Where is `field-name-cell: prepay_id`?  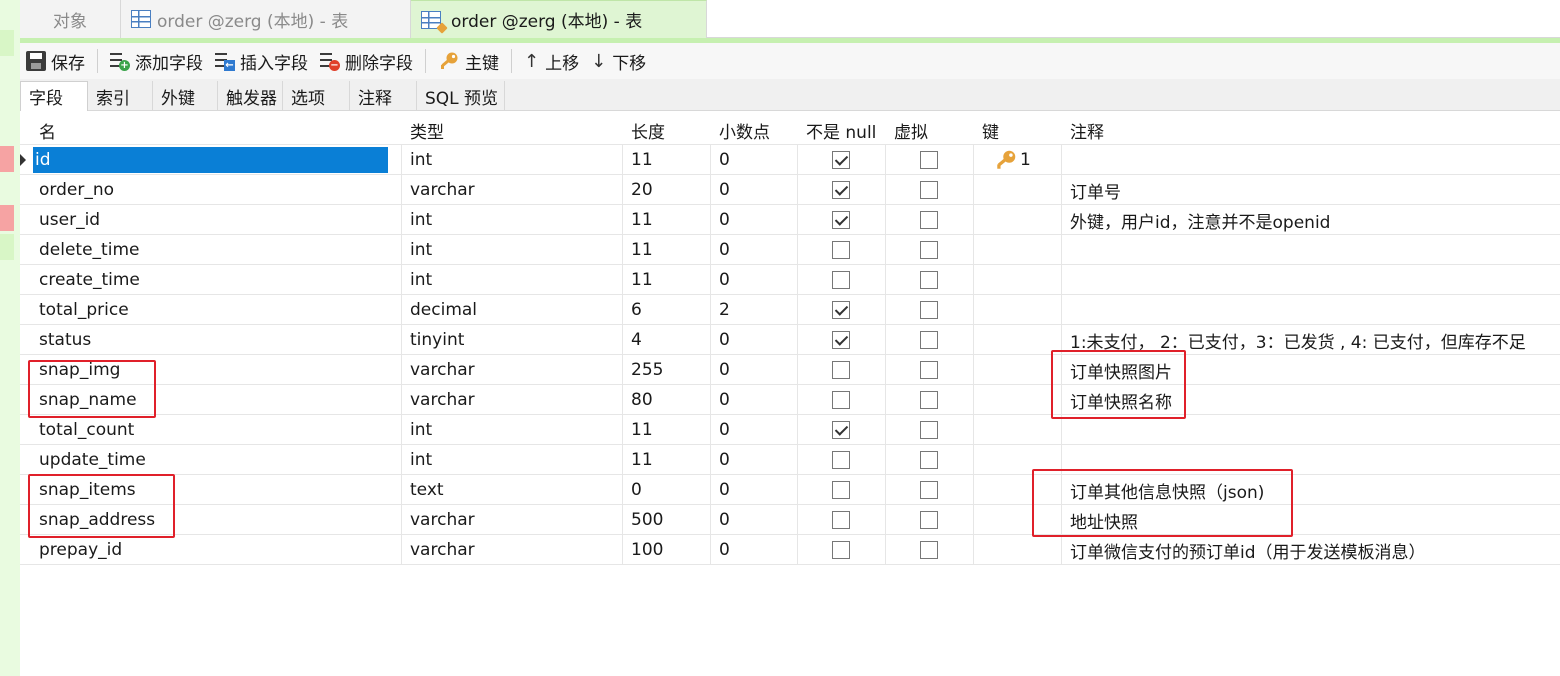
field-name-cell: prepay_id is located at coordinates (216, 550).